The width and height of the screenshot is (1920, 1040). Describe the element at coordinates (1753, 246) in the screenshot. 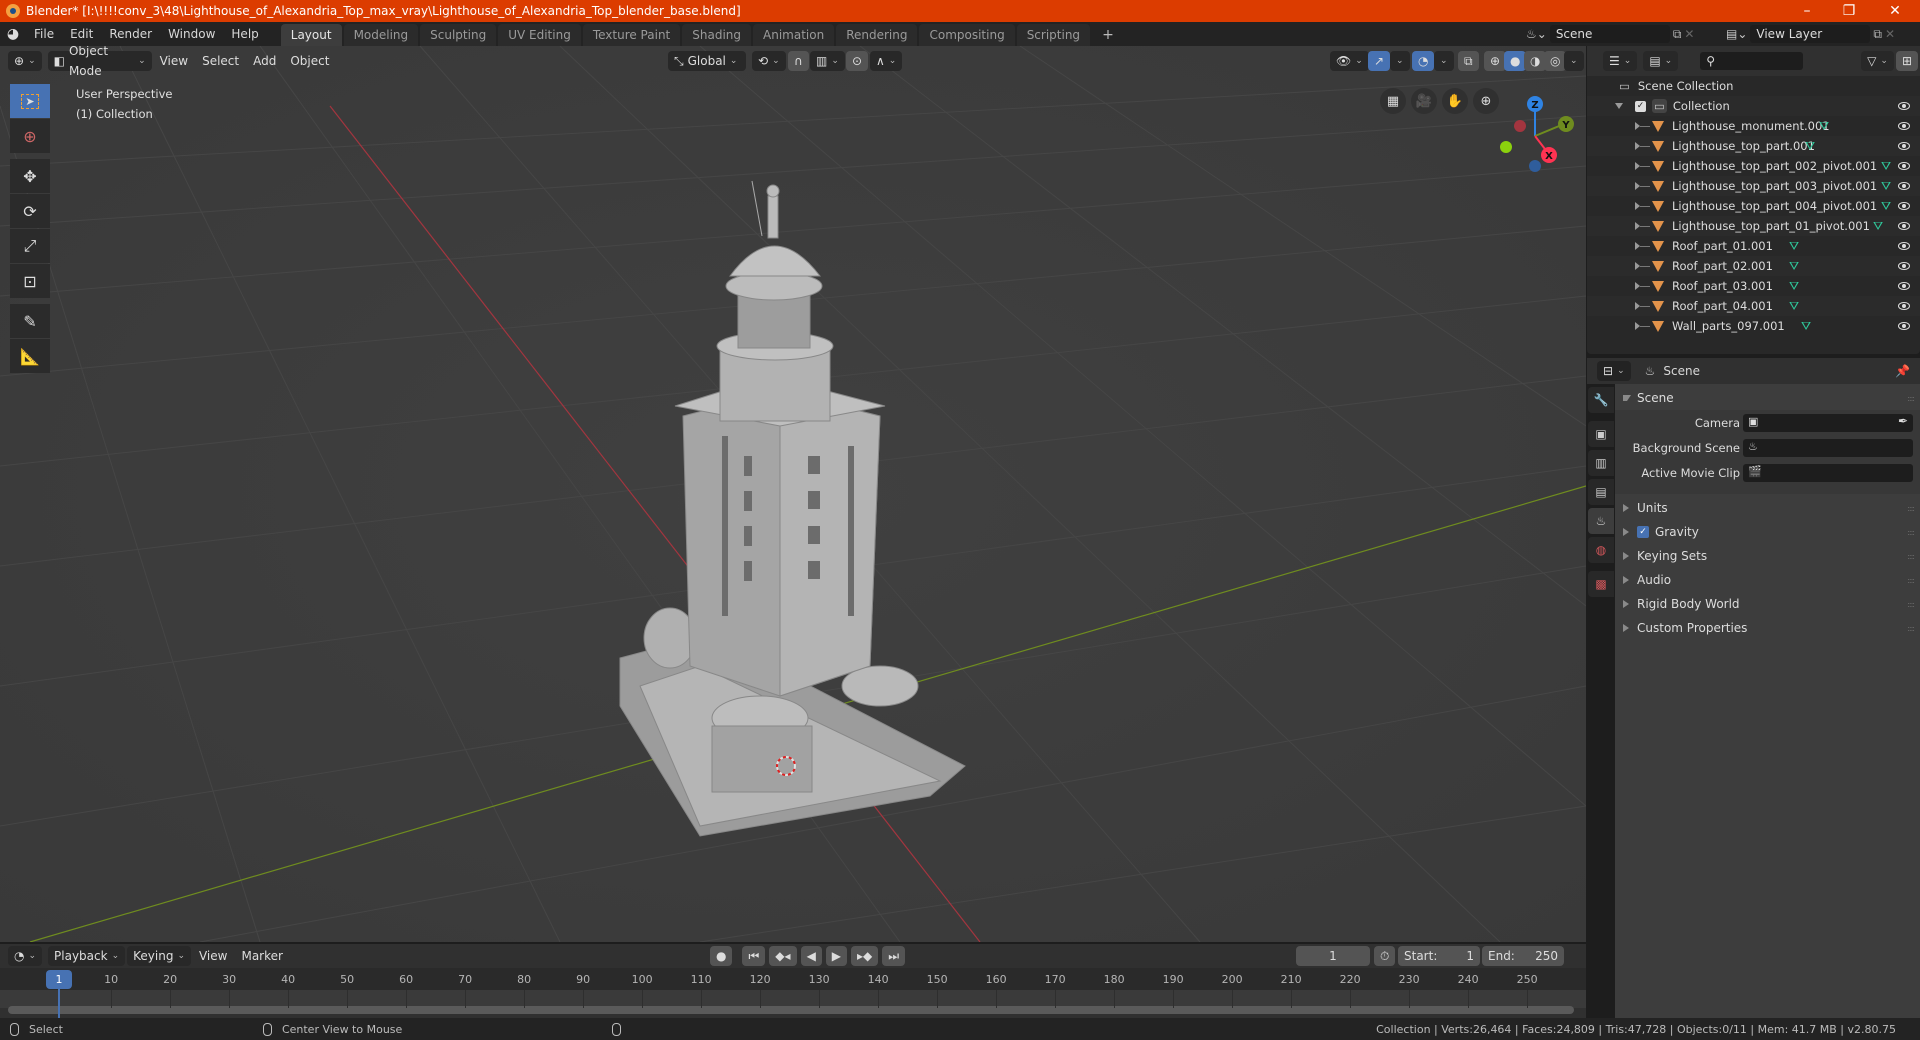

I see `outliner-object-row: Roof_part_01.001 ⛛` at that location.